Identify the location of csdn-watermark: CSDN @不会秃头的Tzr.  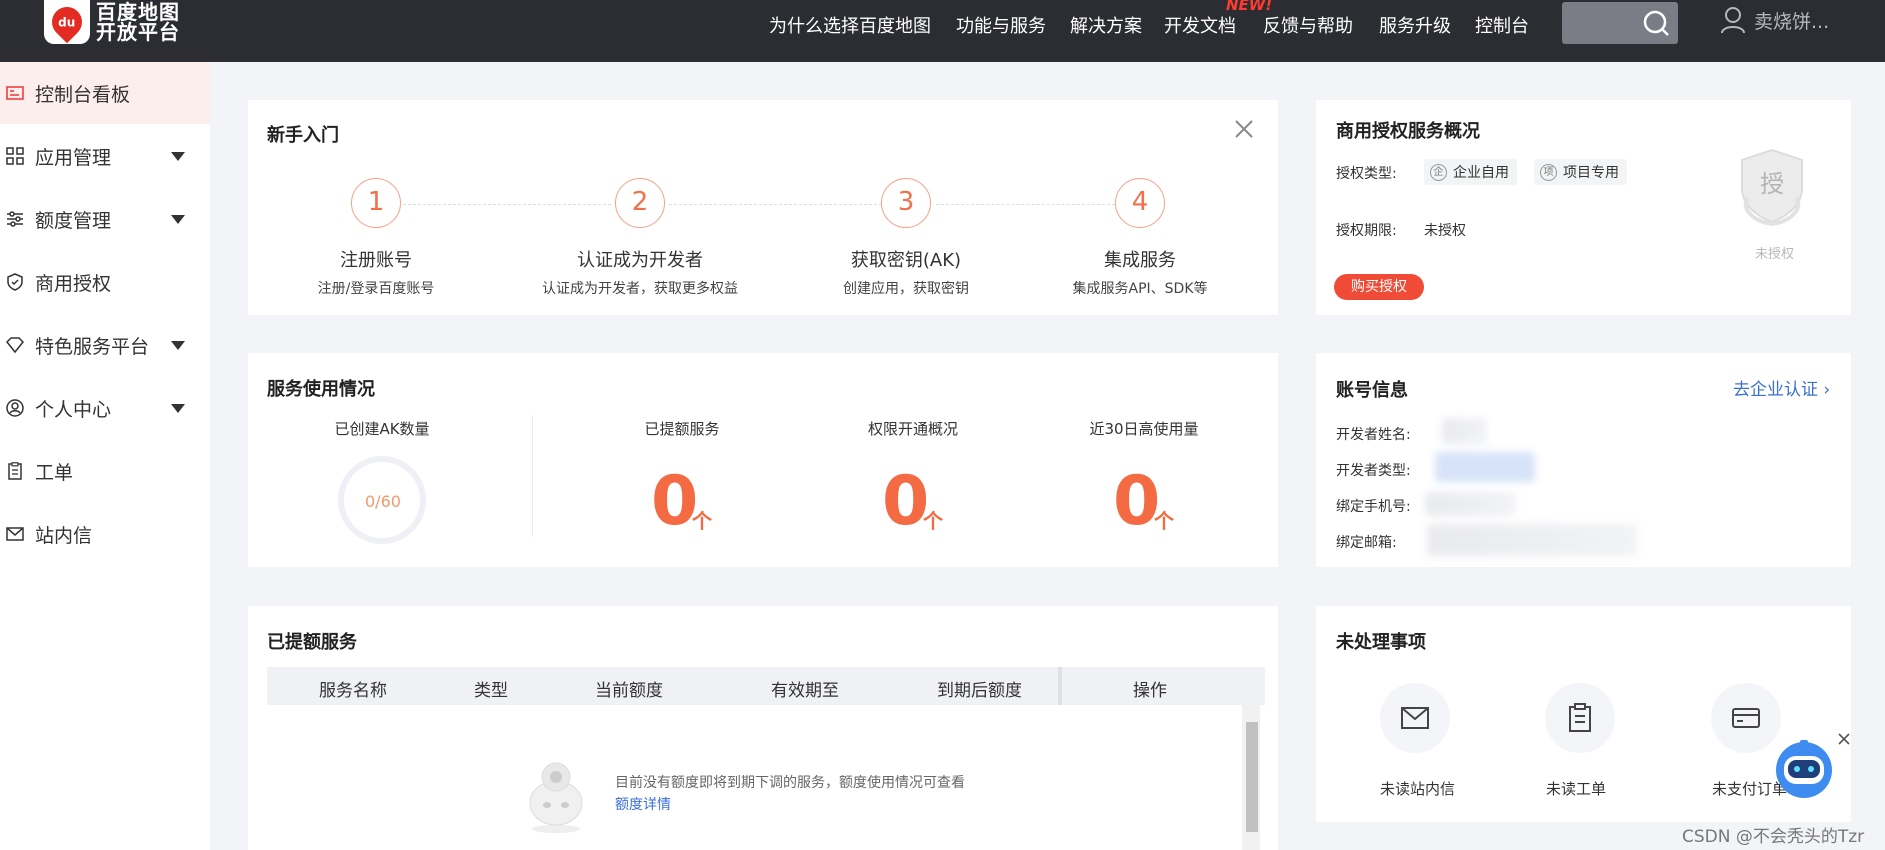
(1773, 837).